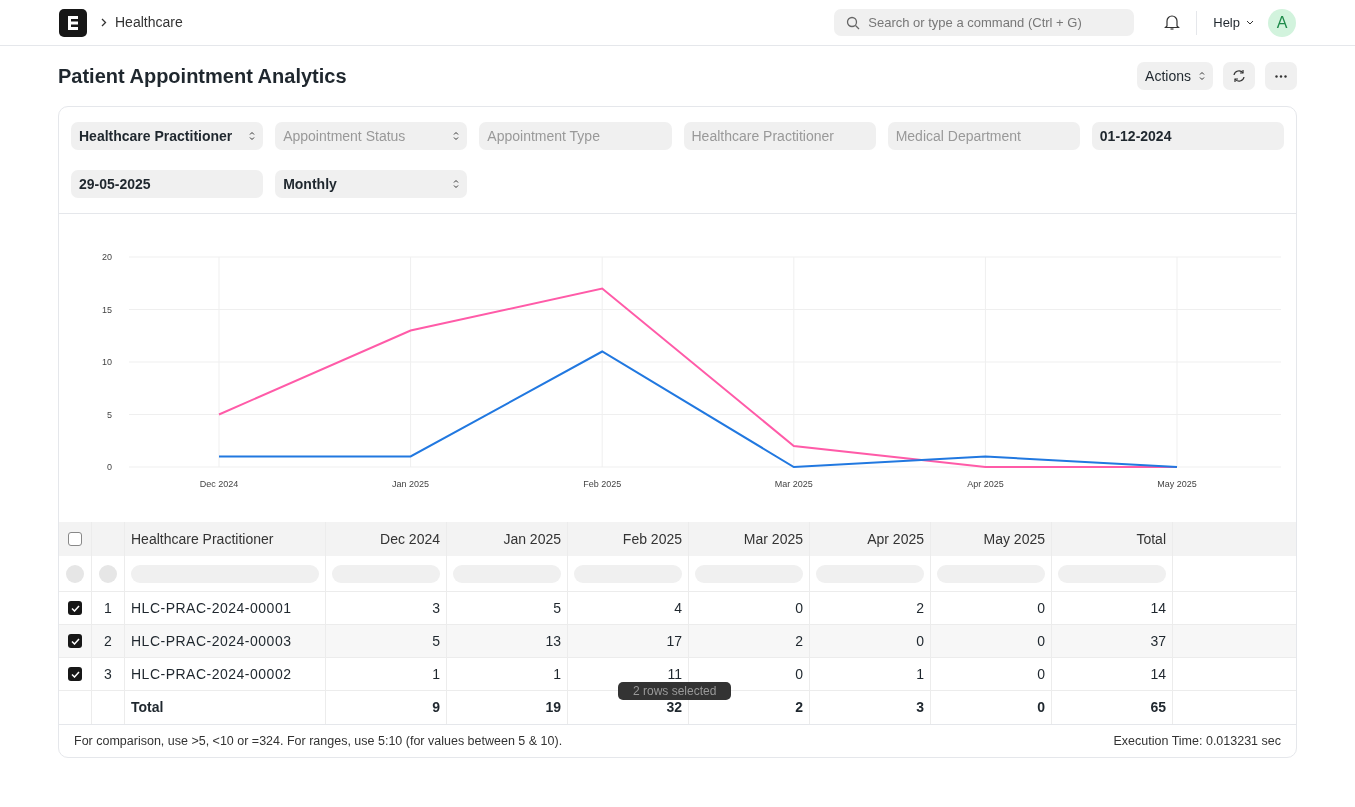 This screenshot has height=807, width=1355. Describe the element at coordinates (507, 707) in the screenshot. I see `total-cell: 19` at that location.